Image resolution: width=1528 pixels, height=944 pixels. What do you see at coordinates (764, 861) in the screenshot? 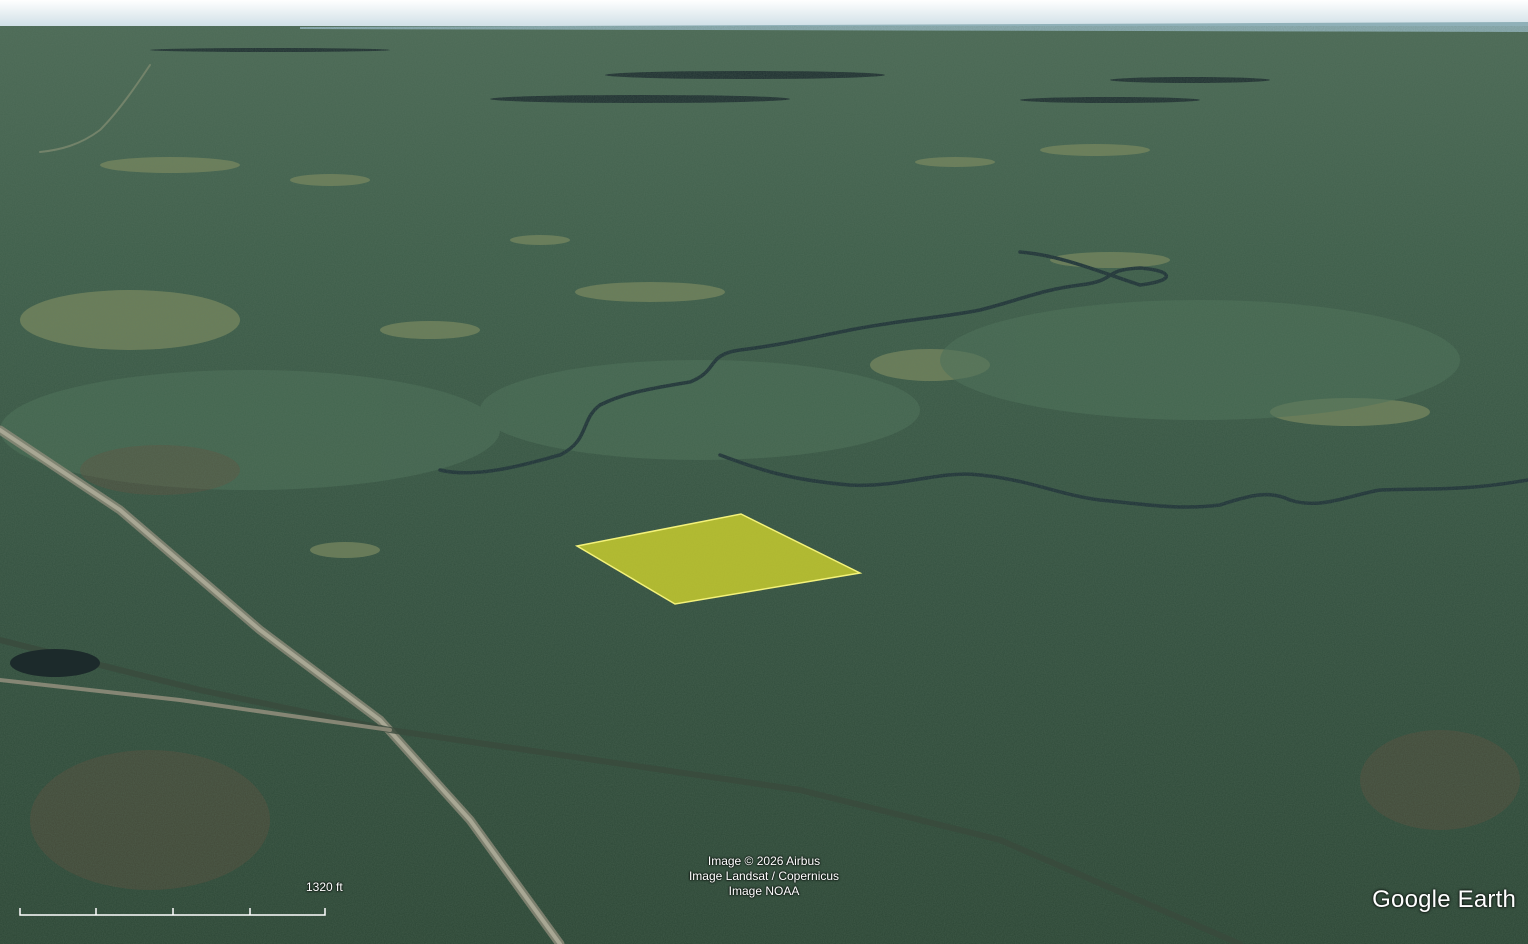
I see `attribution-line-1: Image © 2026 Airbus` at bounding box center [764, 861].